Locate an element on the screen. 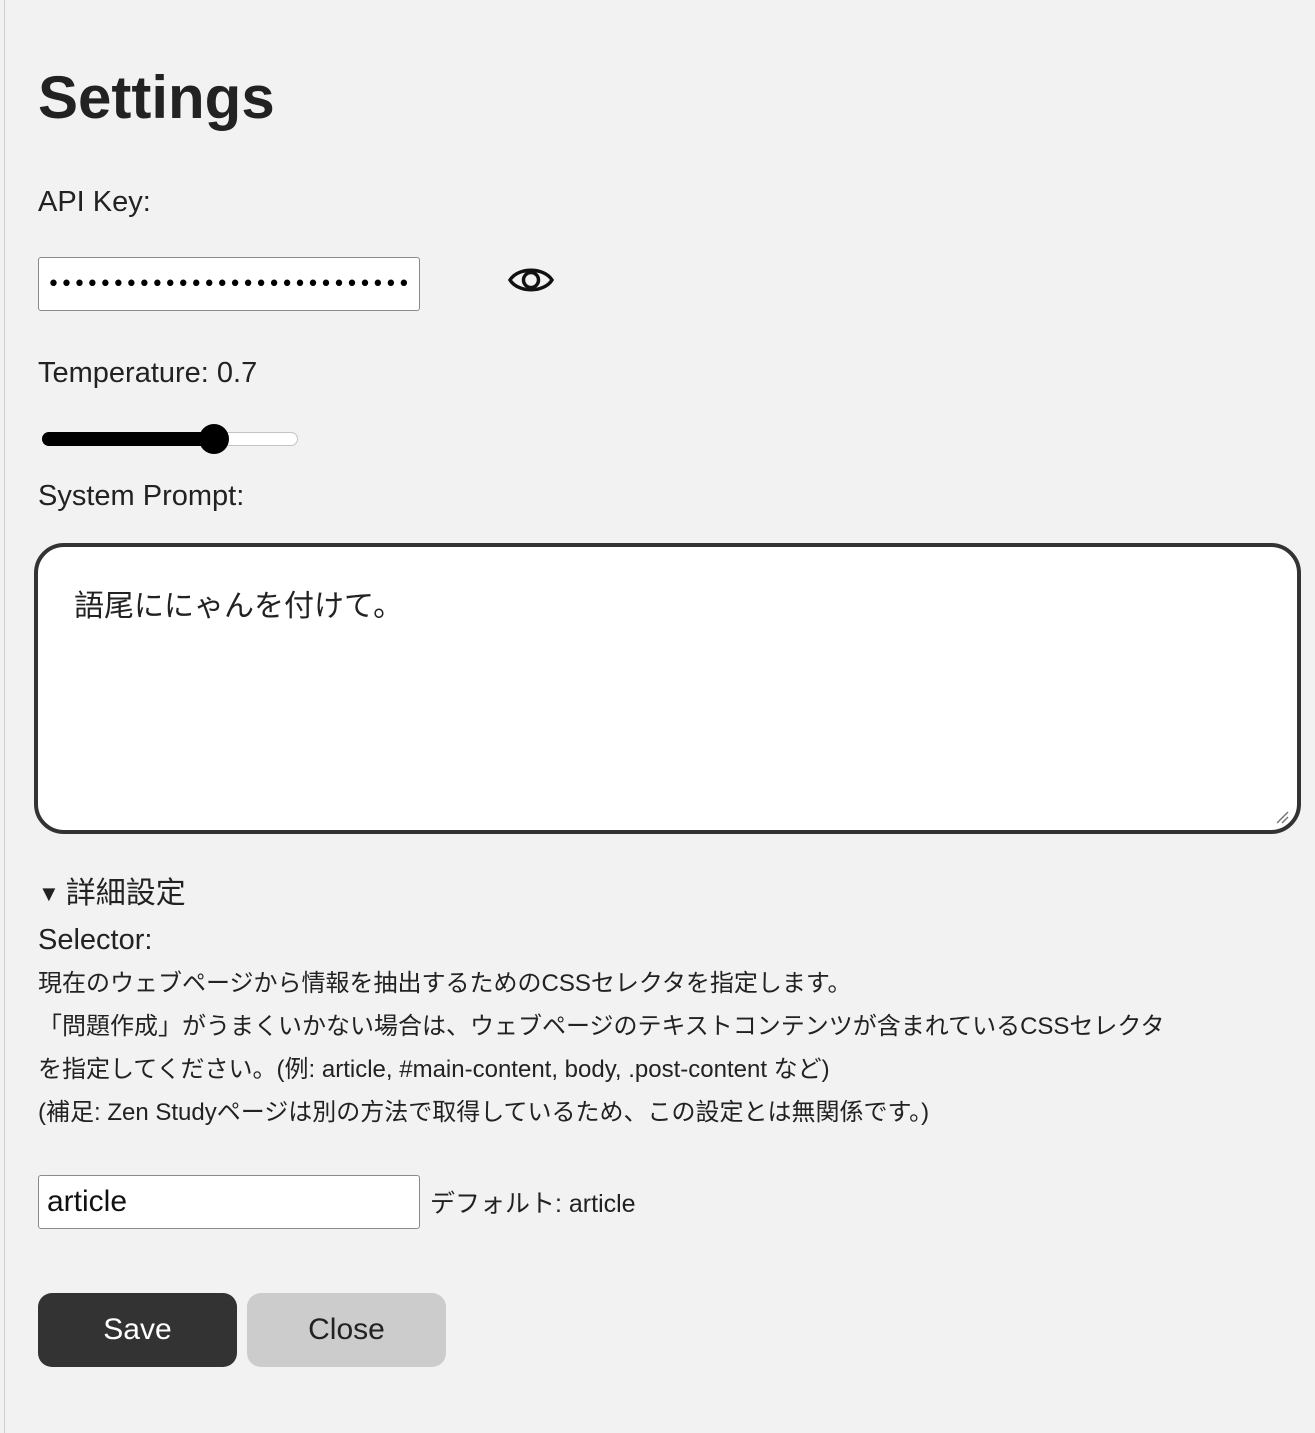 The image size is (1315, 1433). save-button: Save is located at coordinates (137, 1330).